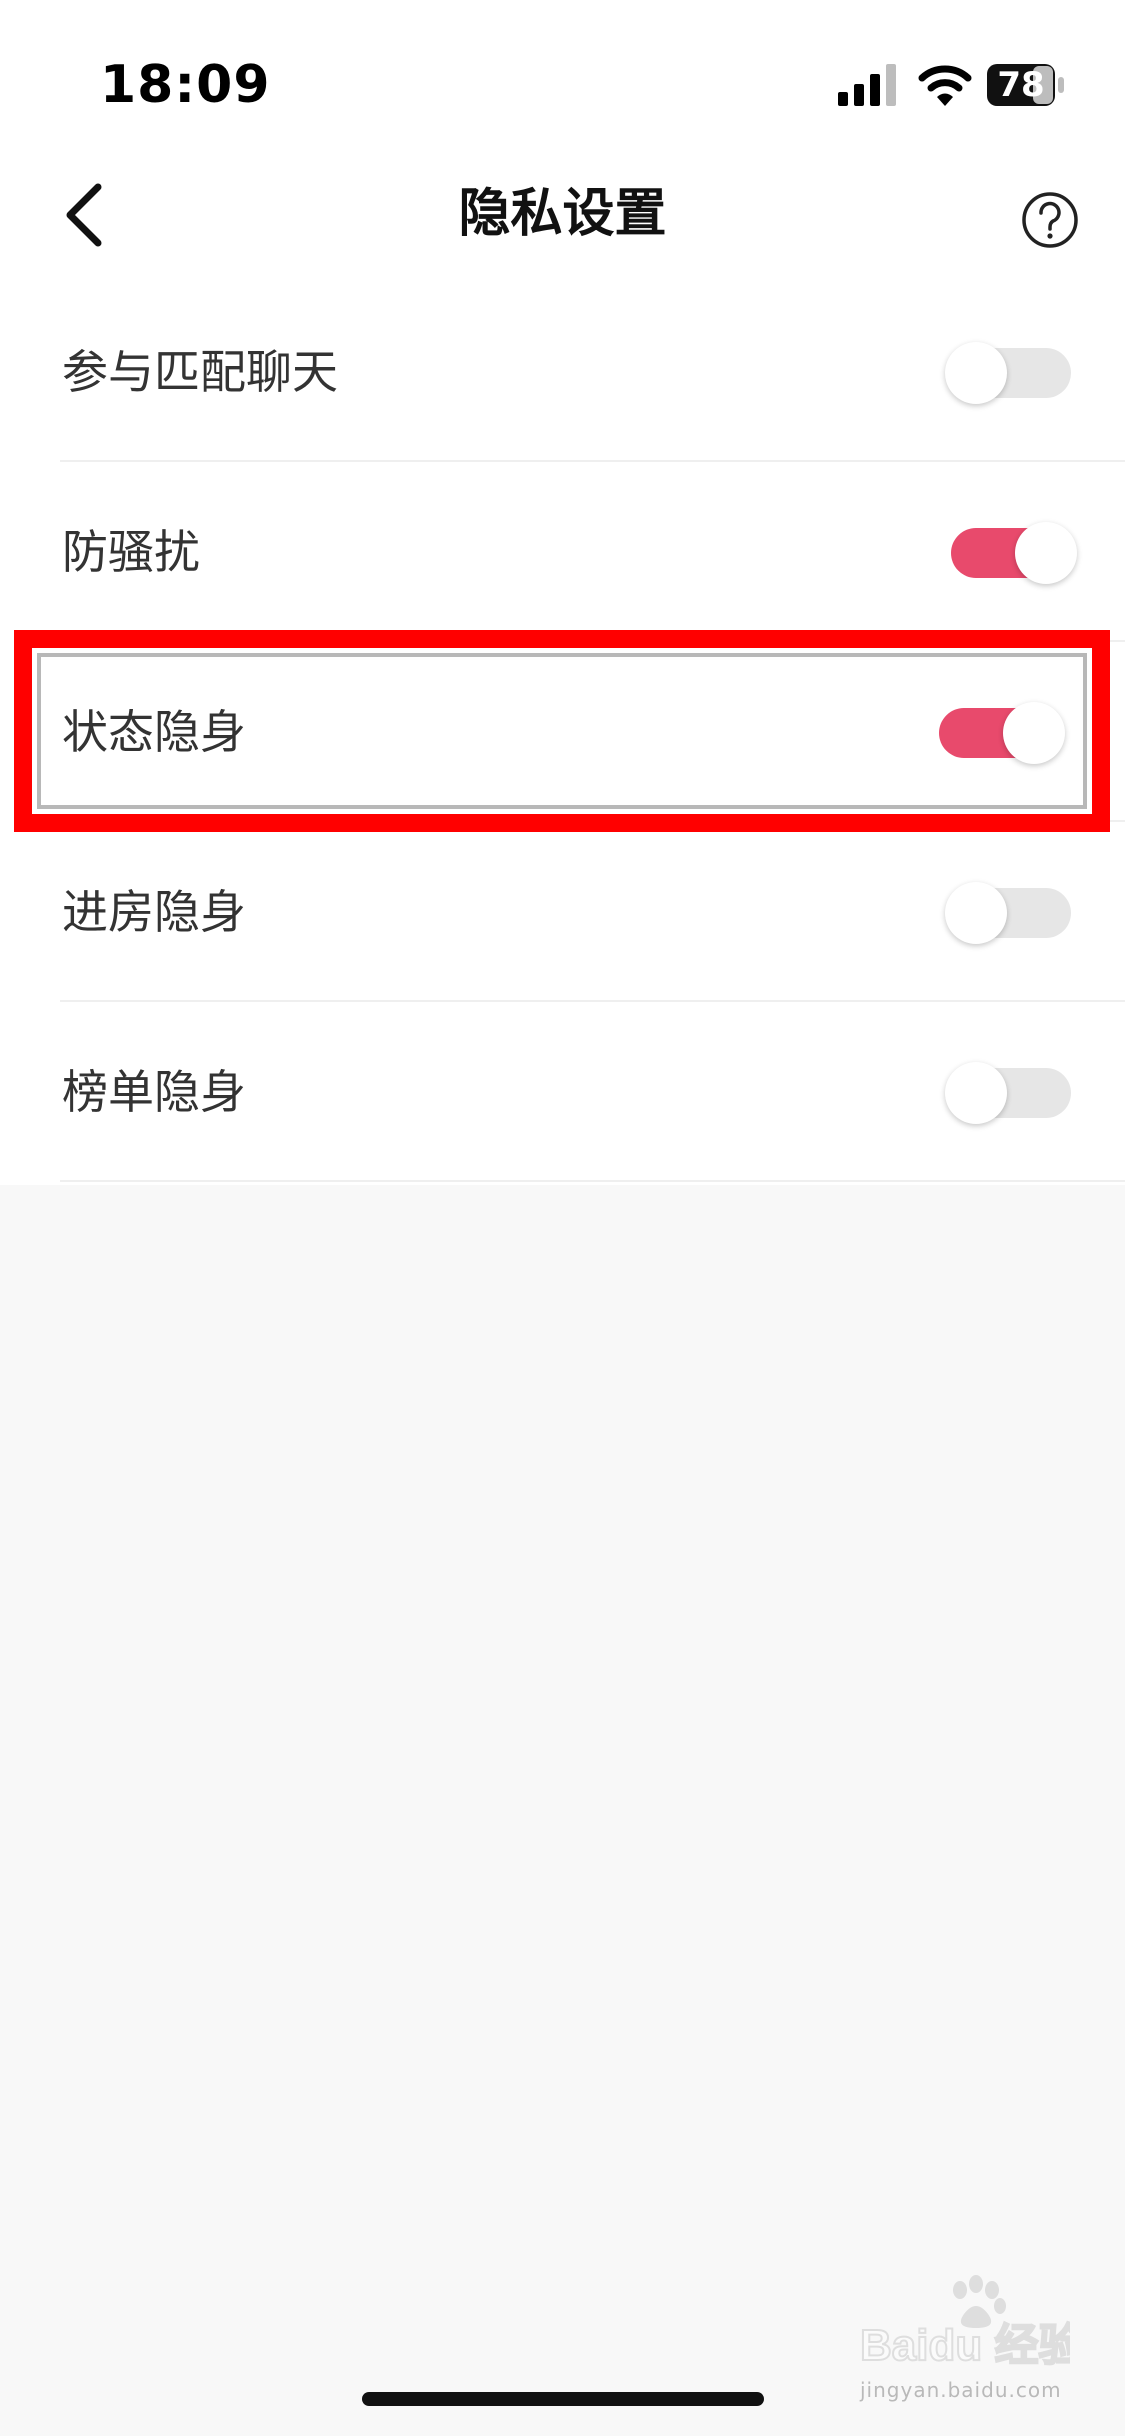 The width and height of the screenshot is (1125, 2436). Describe the element at coordinates (562, 372) in the screenshot. I see `setting-row-match-chat: 参与匹配聊天` at that location.